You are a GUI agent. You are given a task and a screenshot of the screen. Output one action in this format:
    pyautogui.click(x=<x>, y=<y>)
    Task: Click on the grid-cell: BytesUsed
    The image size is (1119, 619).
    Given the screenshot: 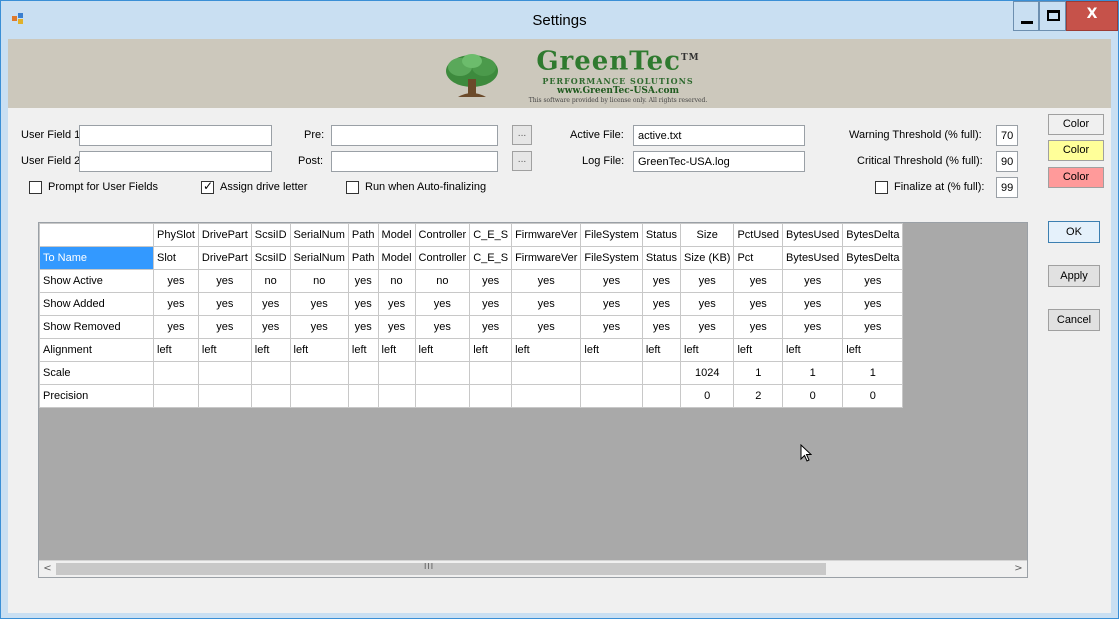 What is the action you would take?
    pyautogui.click(x=813, y=258)
    